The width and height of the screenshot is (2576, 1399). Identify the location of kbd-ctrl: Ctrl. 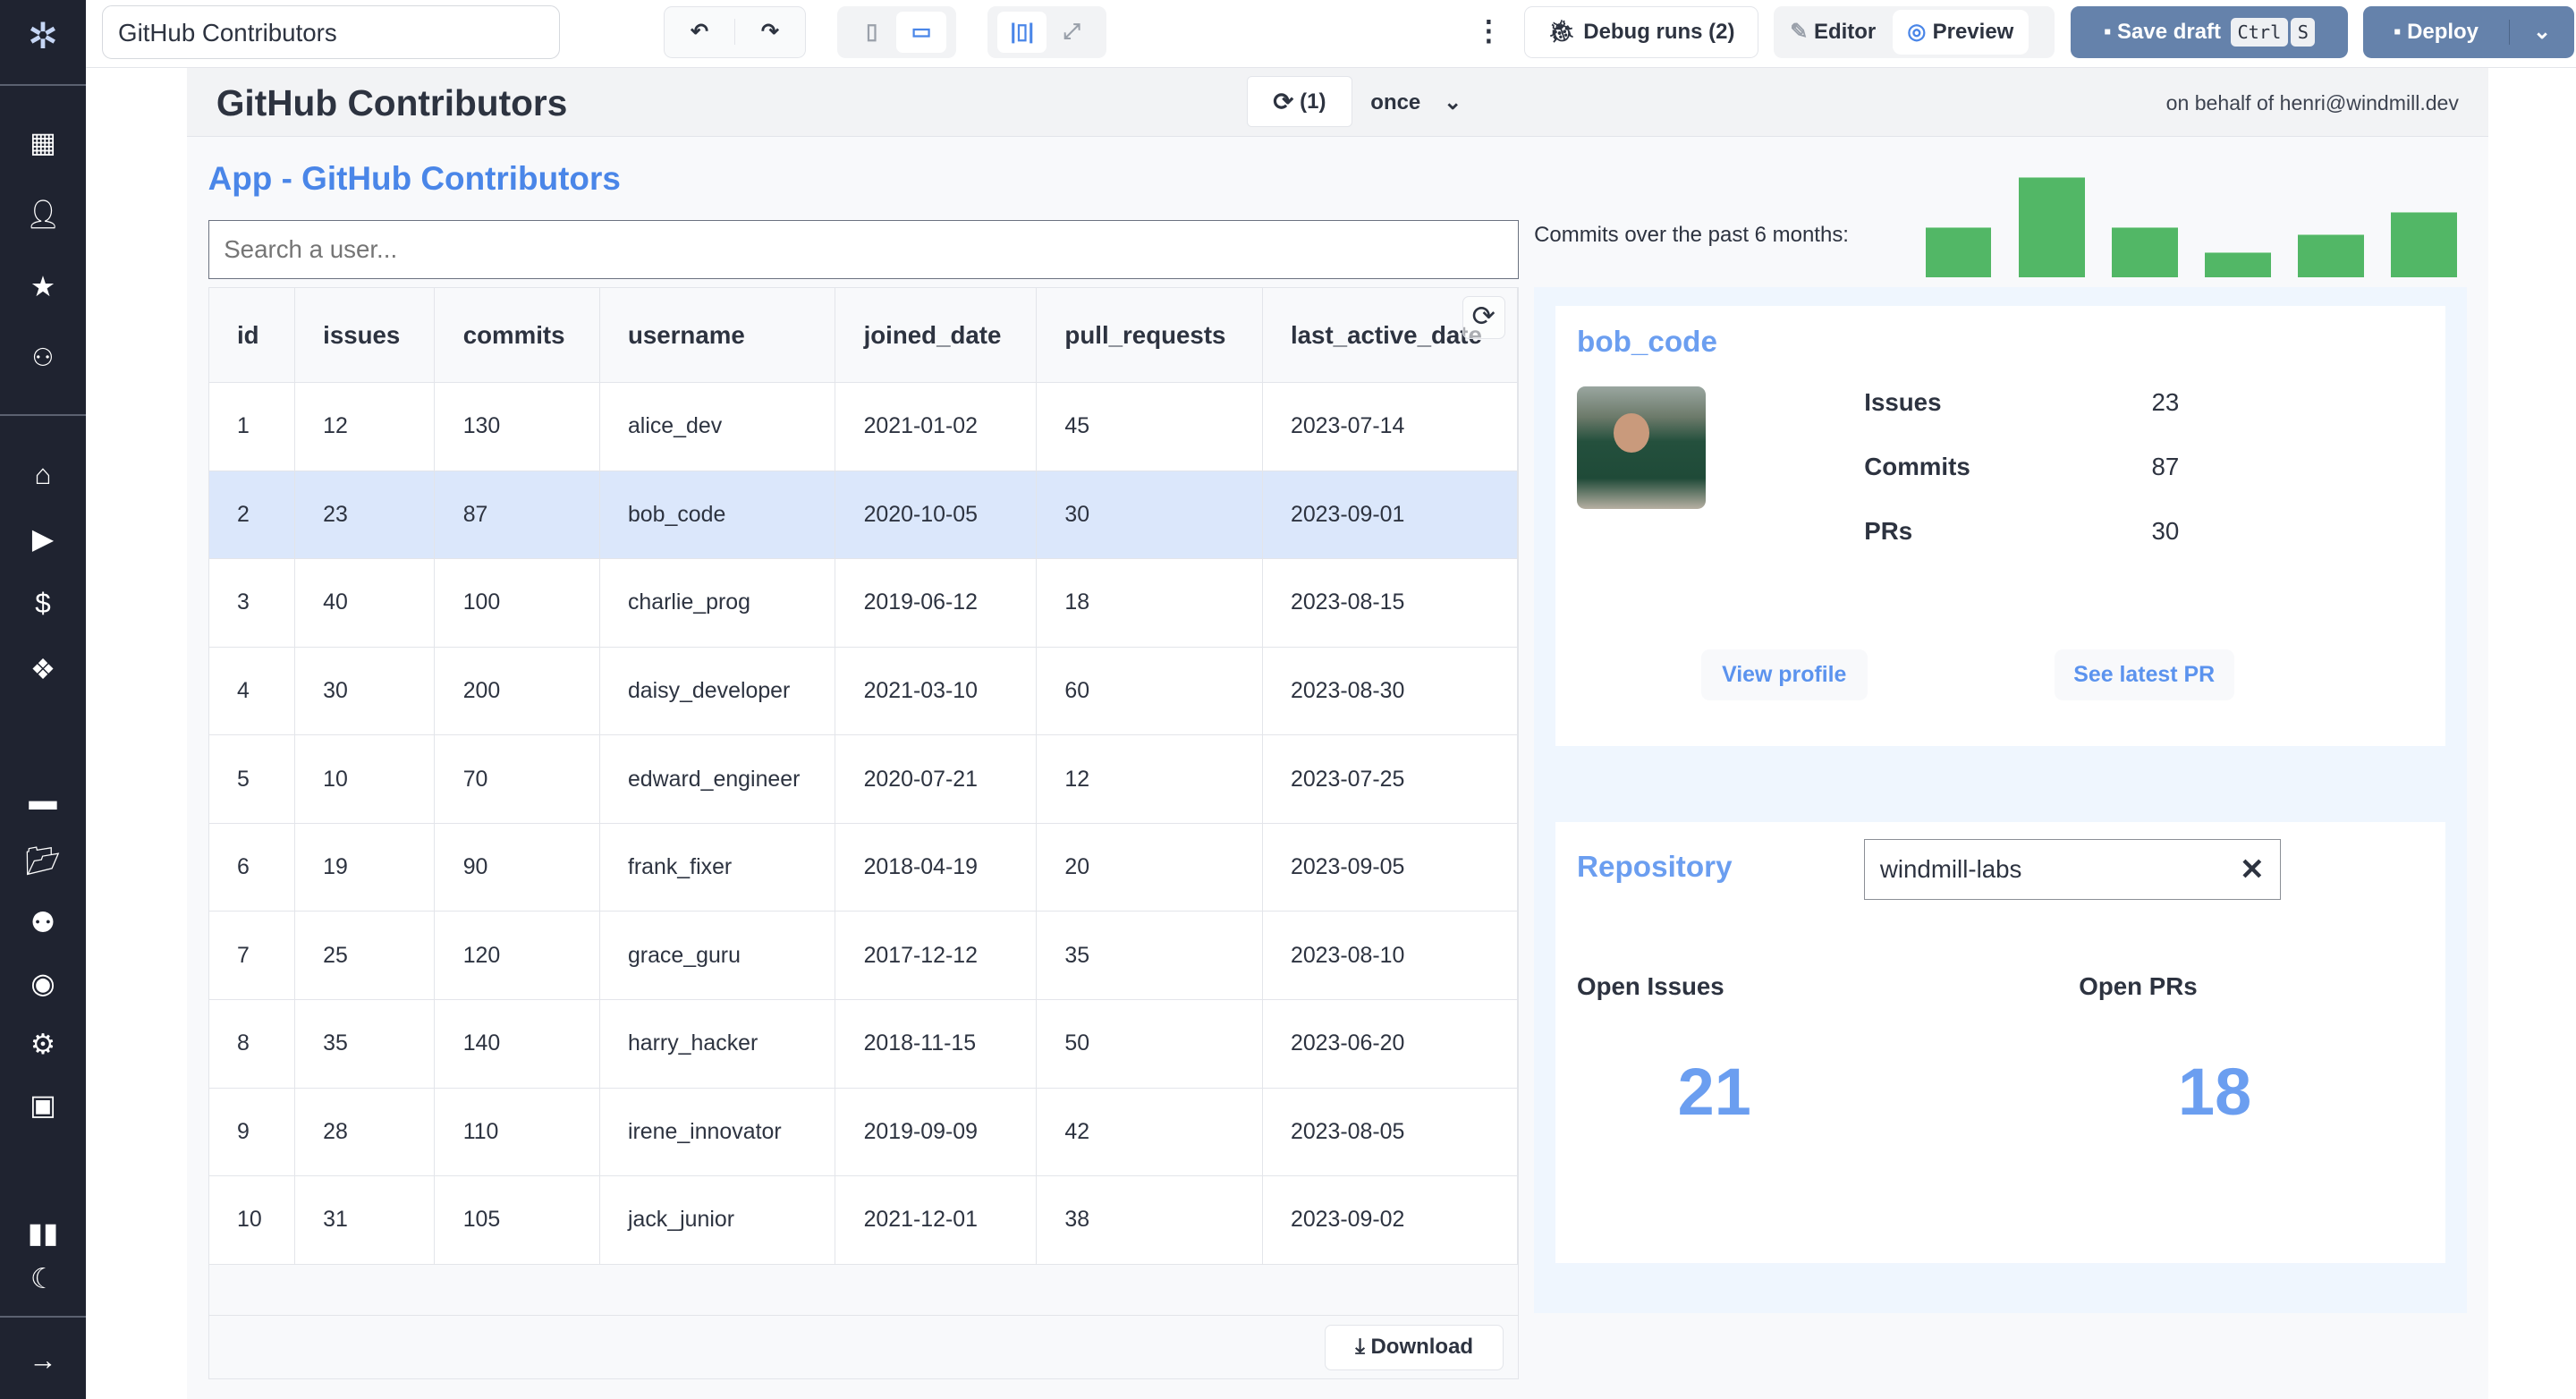
(2259, 32).